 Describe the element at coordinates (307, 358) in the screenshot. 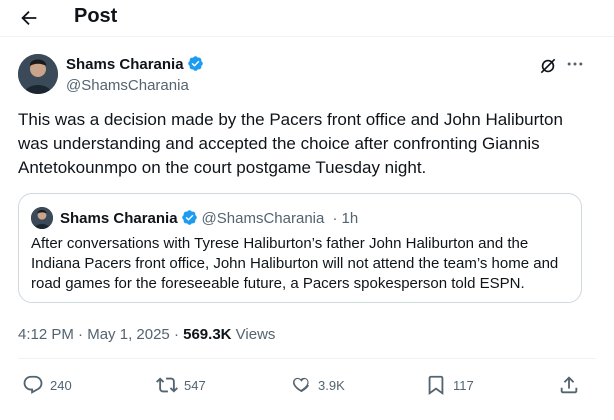

I see `actions-divider` at that location.